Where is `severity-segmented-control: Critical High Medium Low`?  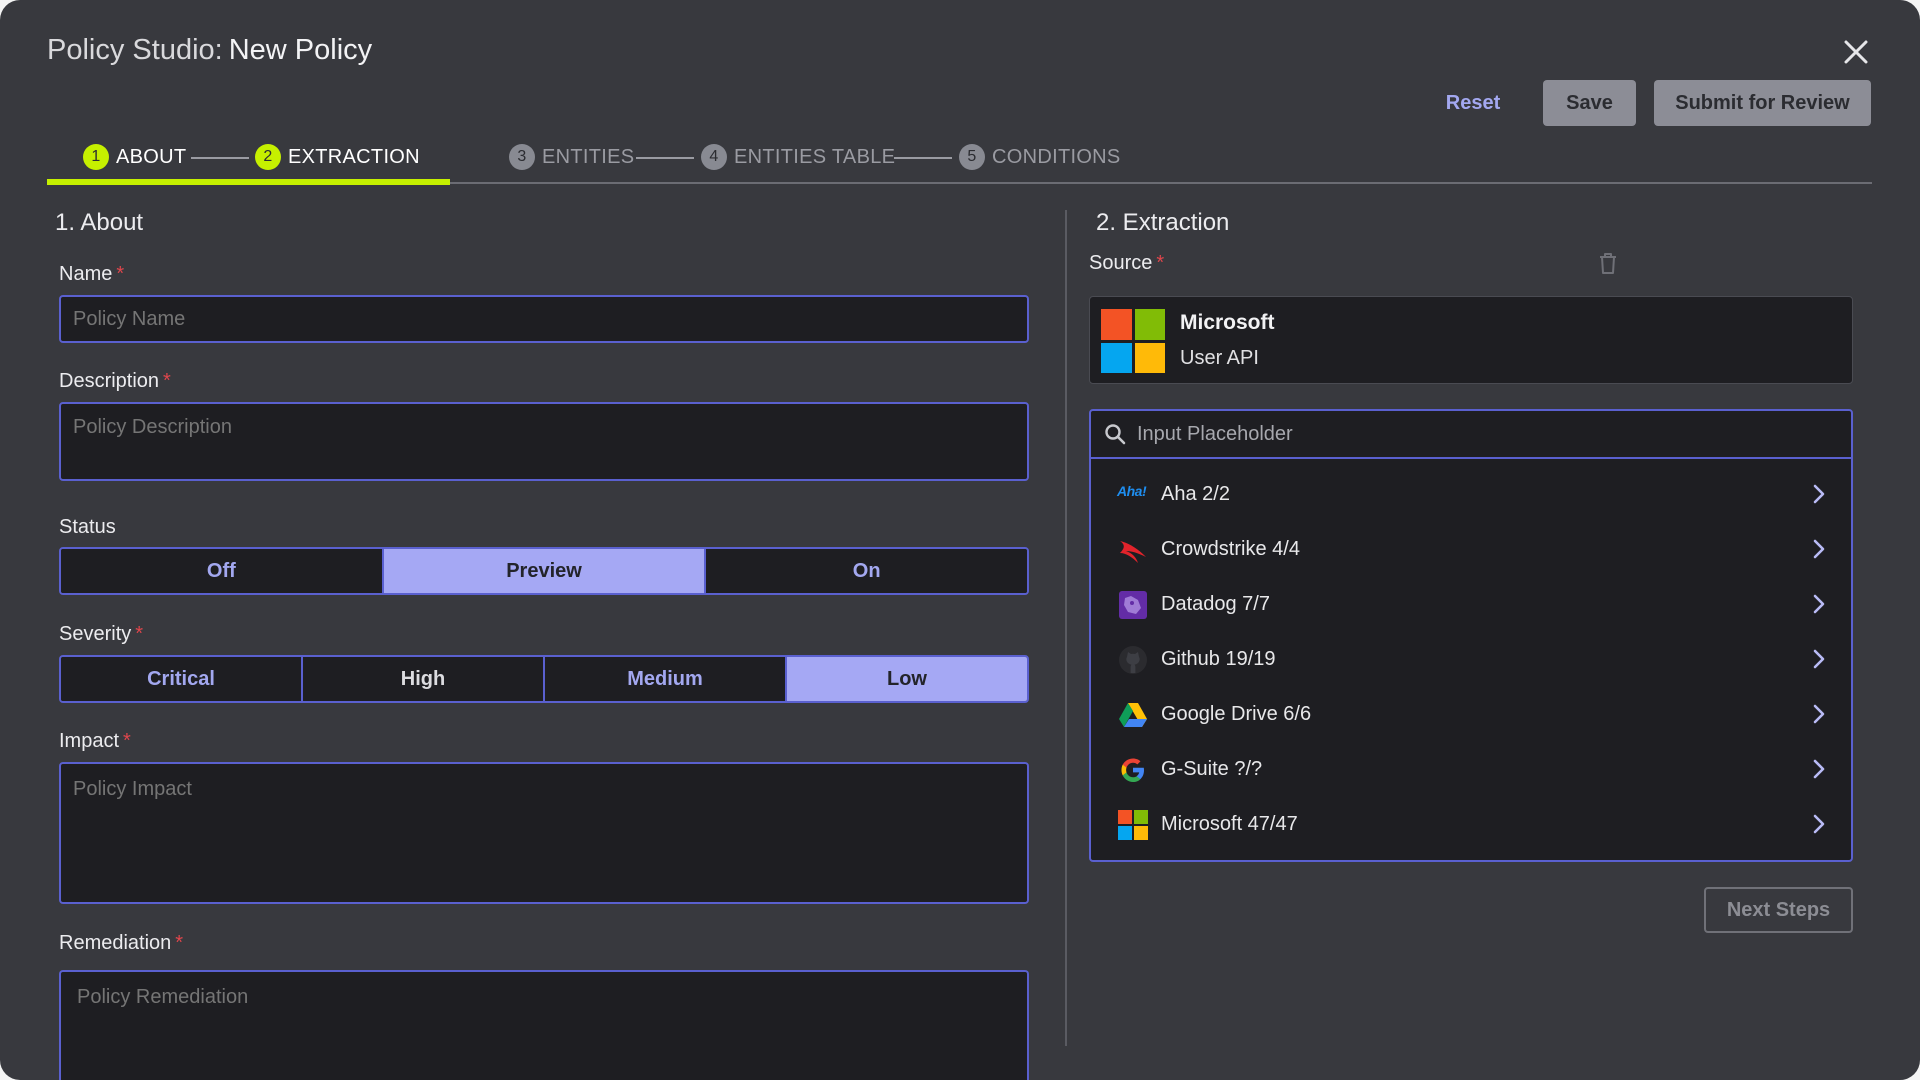
severity-segmented-control: Critical High Medium Low is located at coordinates (544, 679).